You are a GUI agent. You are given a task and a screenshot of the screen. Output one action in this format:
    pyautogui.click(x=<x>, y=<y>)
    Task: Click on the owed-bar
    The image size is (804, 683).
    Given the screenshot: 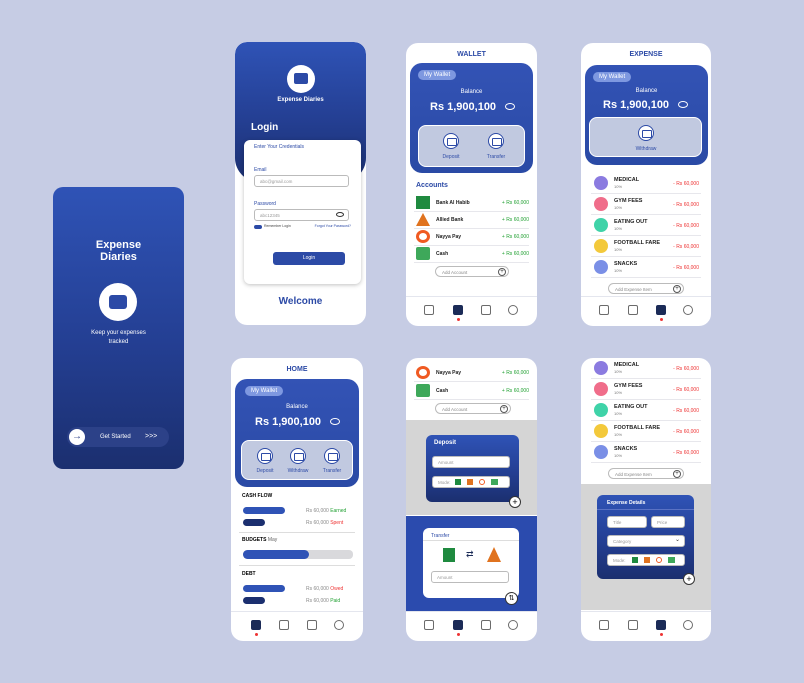 What is the action you would take?
    pyautogui.click(x=264, y=588)
    